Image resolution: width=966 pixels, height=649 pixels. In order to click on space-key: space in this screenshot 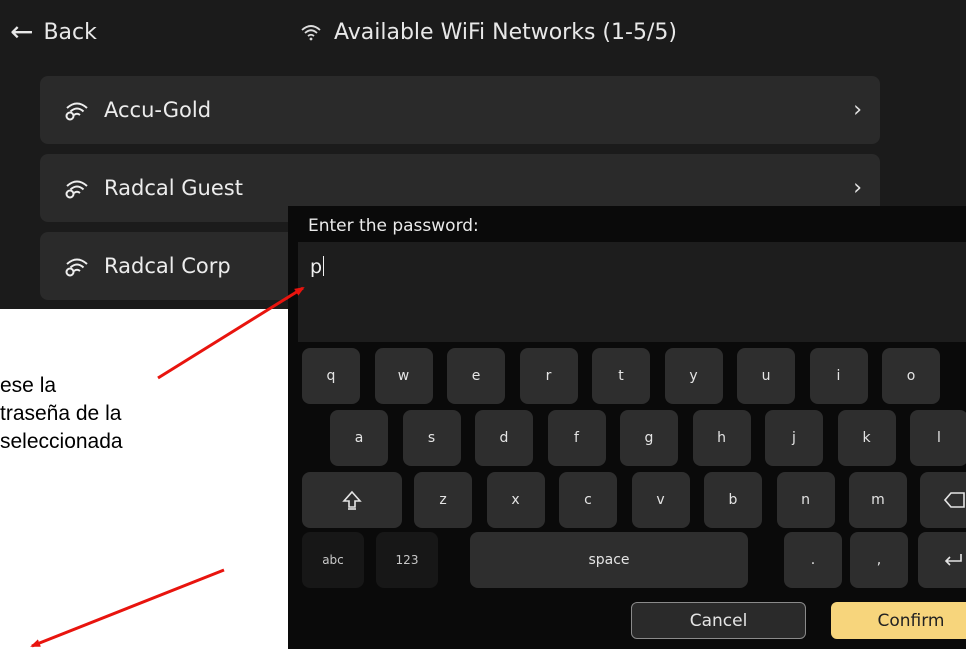, I will do `click(609, 560)`.